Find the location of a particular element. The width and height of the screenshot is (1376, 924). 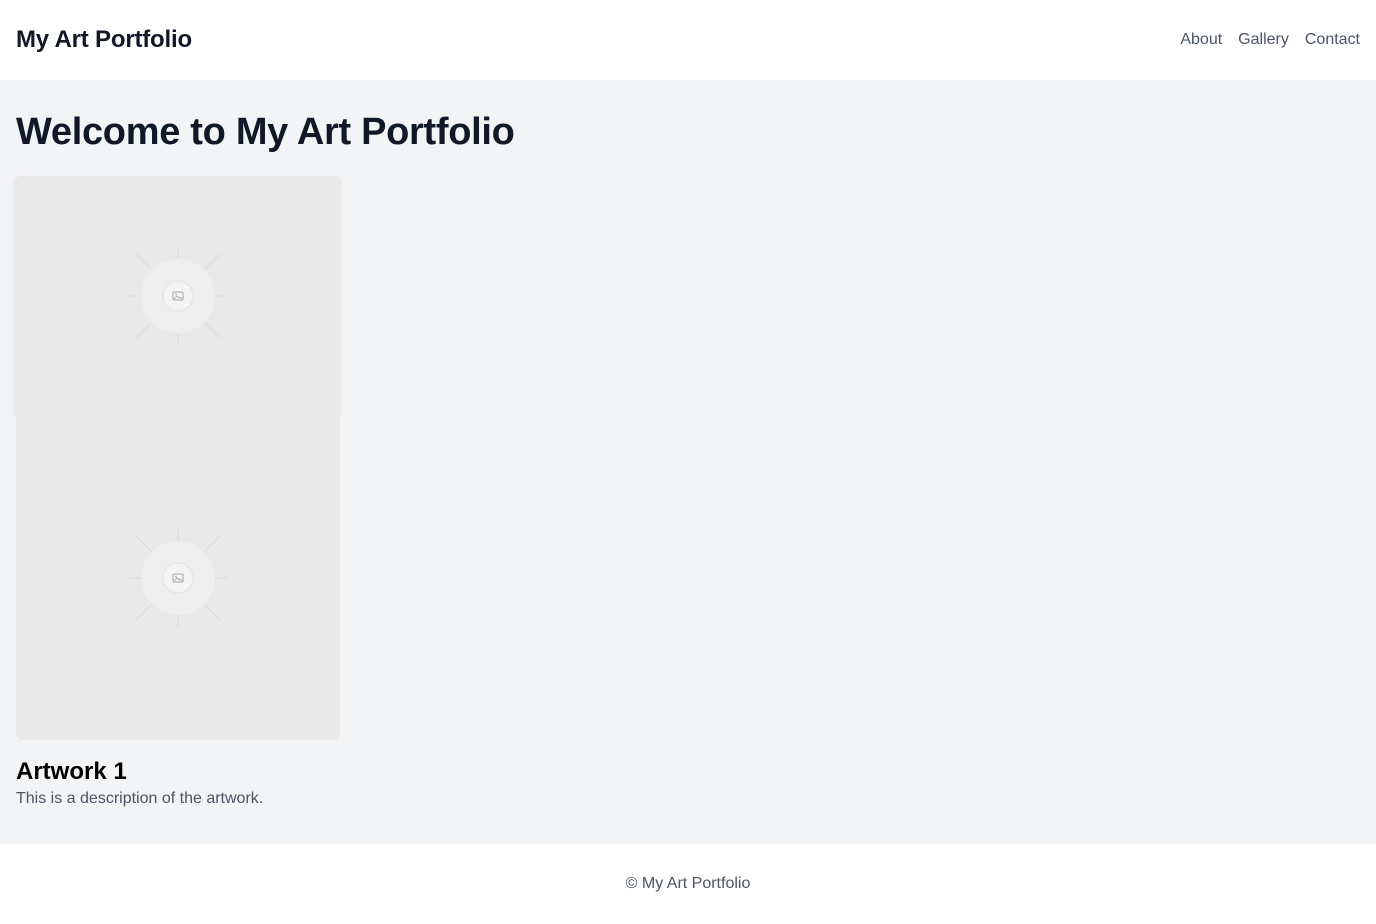

page-title: Welcome to My Art Portfolio is located at coordinates (265, 132).